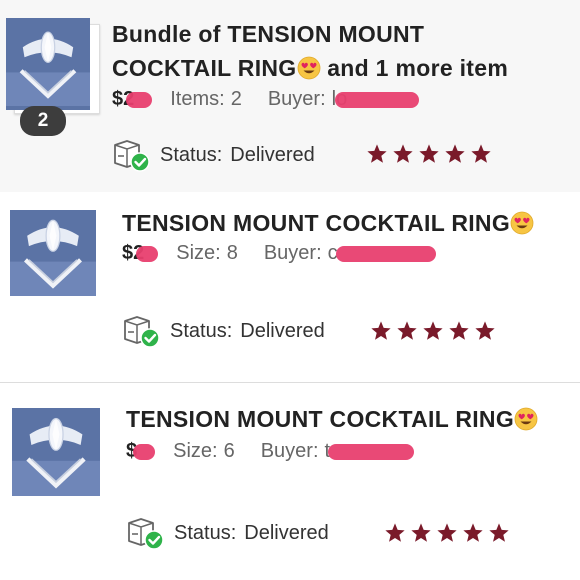 The width and height of the screenshot is (580, 580). I want to click on items-value: 2, so click(236, 99).